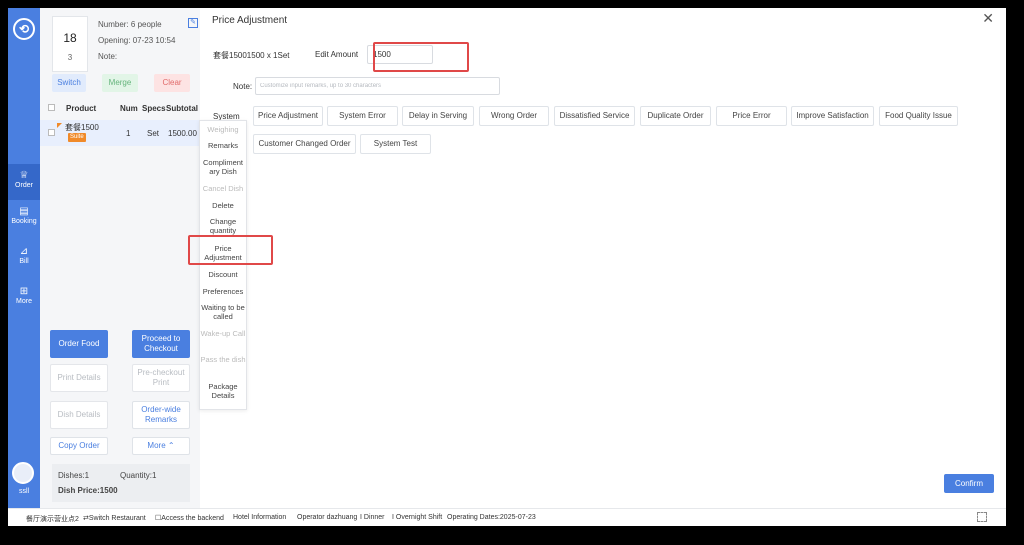 The image size is (1024, 545). What do you see at coordinates (182, 108) in the screenshot?
I see `col-subtotal: Subtotal` at bounding box center [182, 108].